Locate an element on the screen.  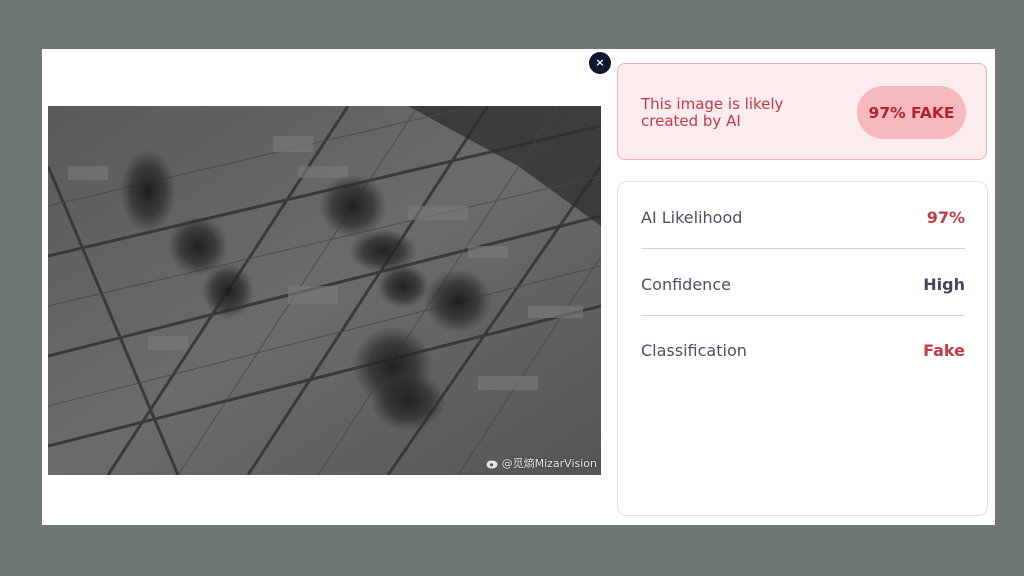
watermark-text: @觅熵MizarVision is located at coordinates (549, 463).